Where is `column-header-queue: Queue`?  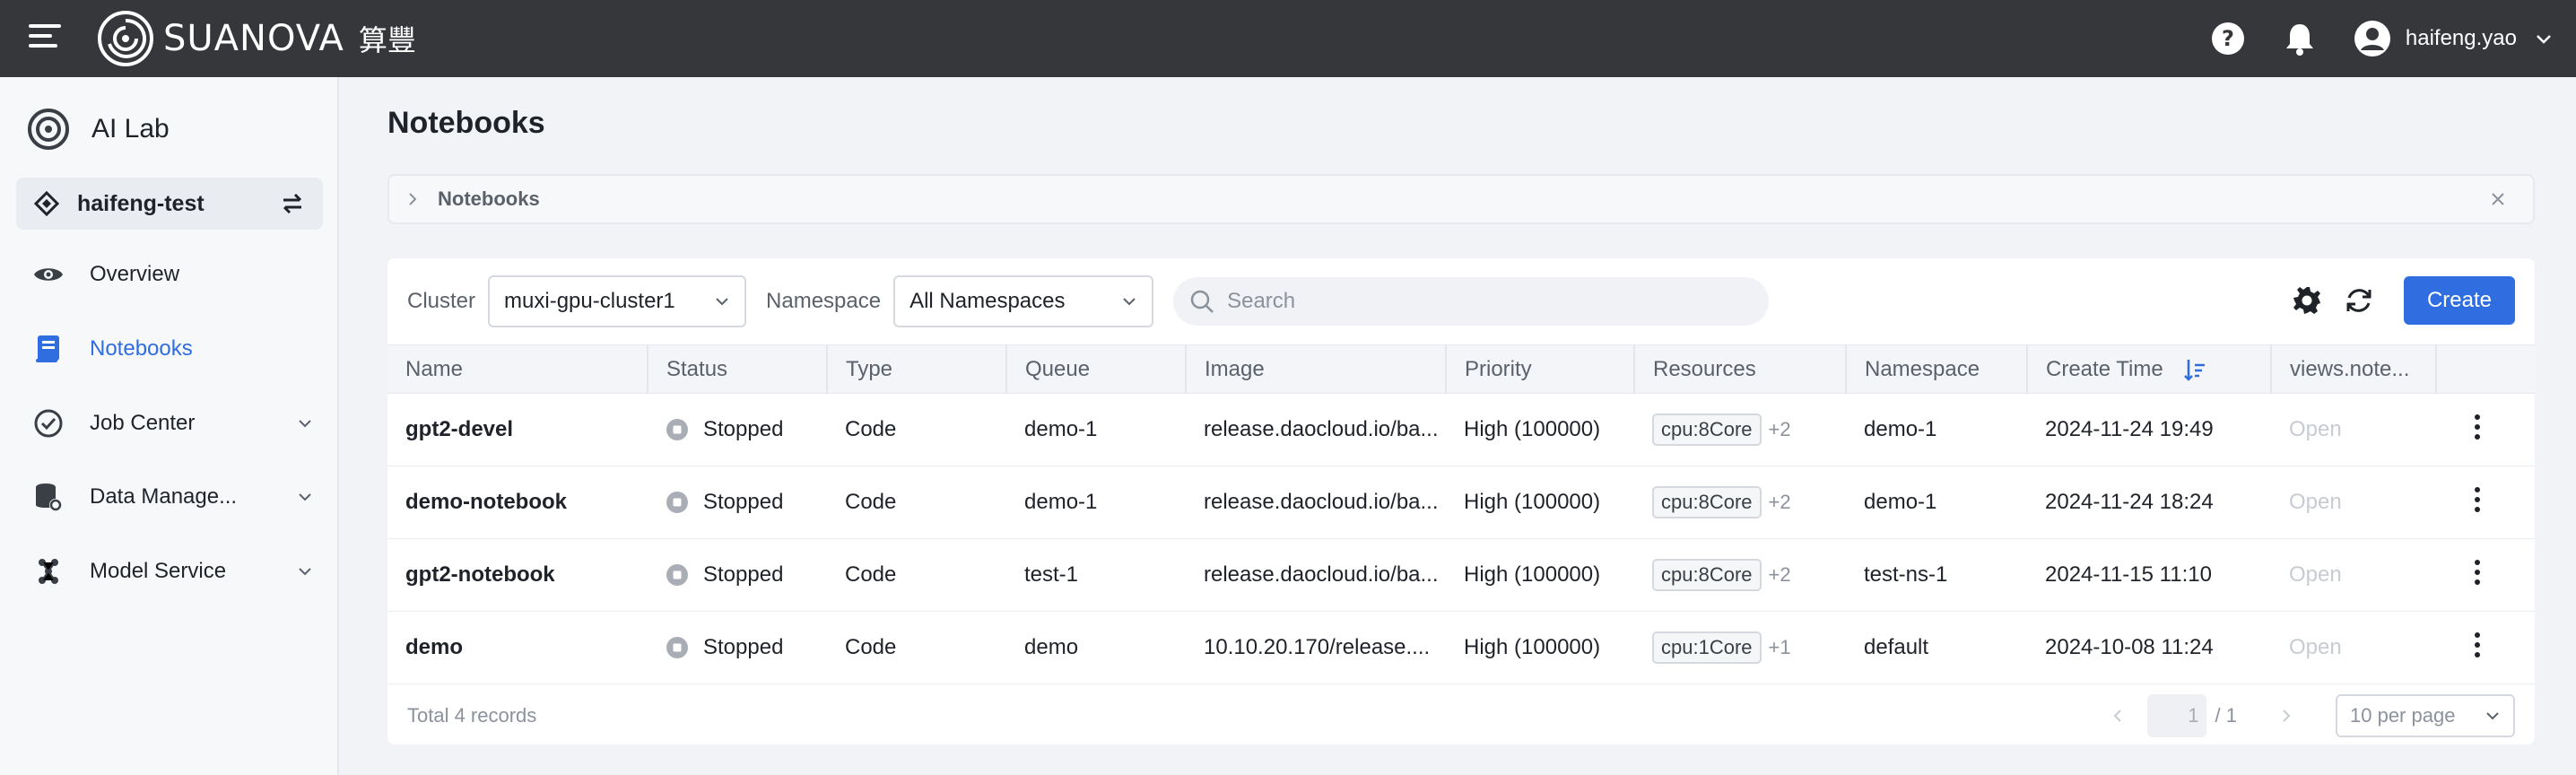 column-header-queue: Queue is located at coordinates (1095, 369).